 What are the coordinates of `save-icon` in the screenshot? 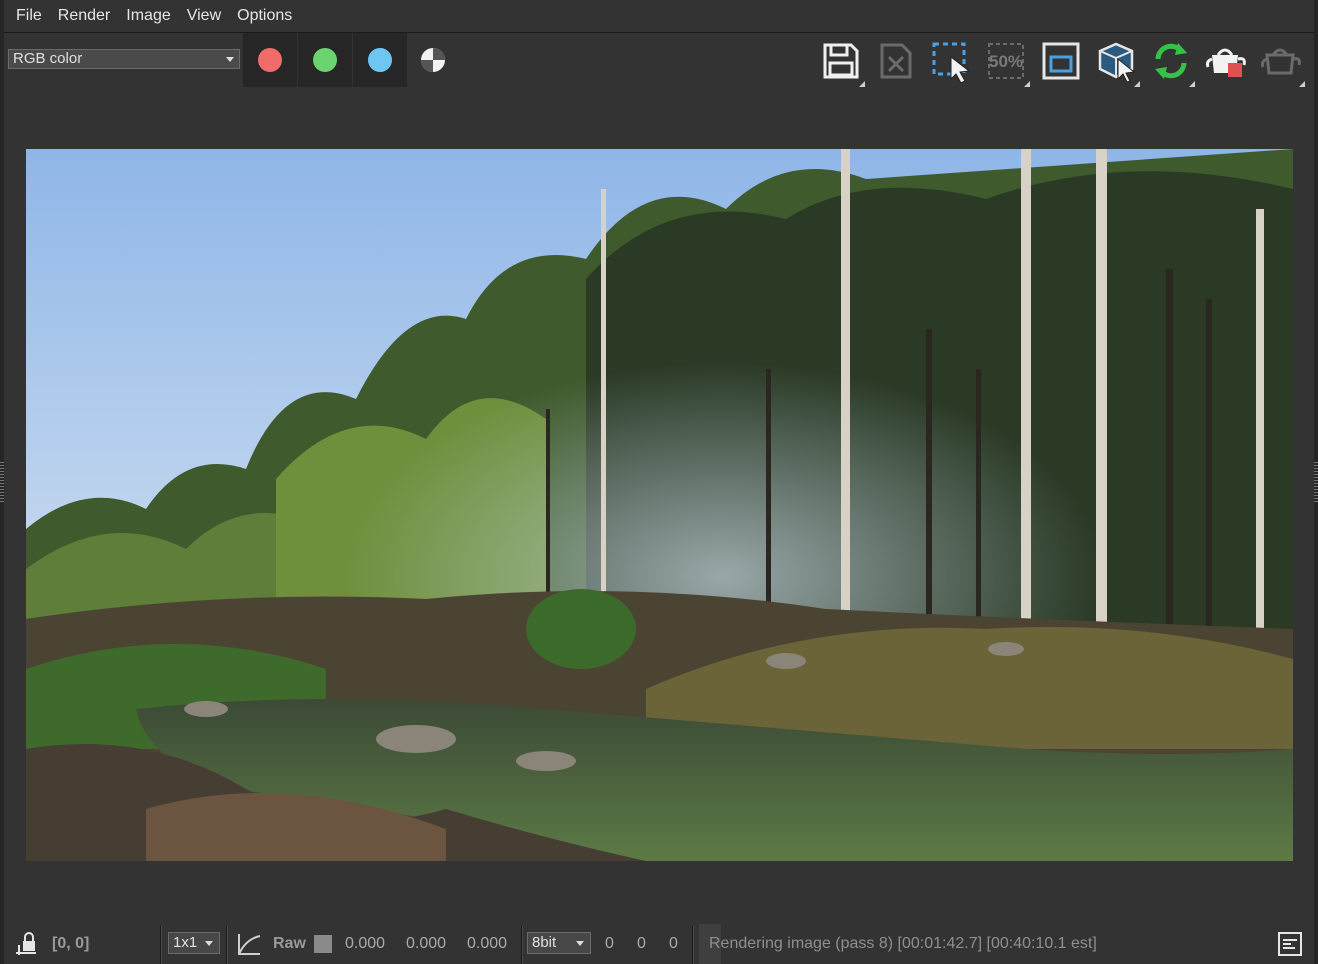 It's located at (841, 61).